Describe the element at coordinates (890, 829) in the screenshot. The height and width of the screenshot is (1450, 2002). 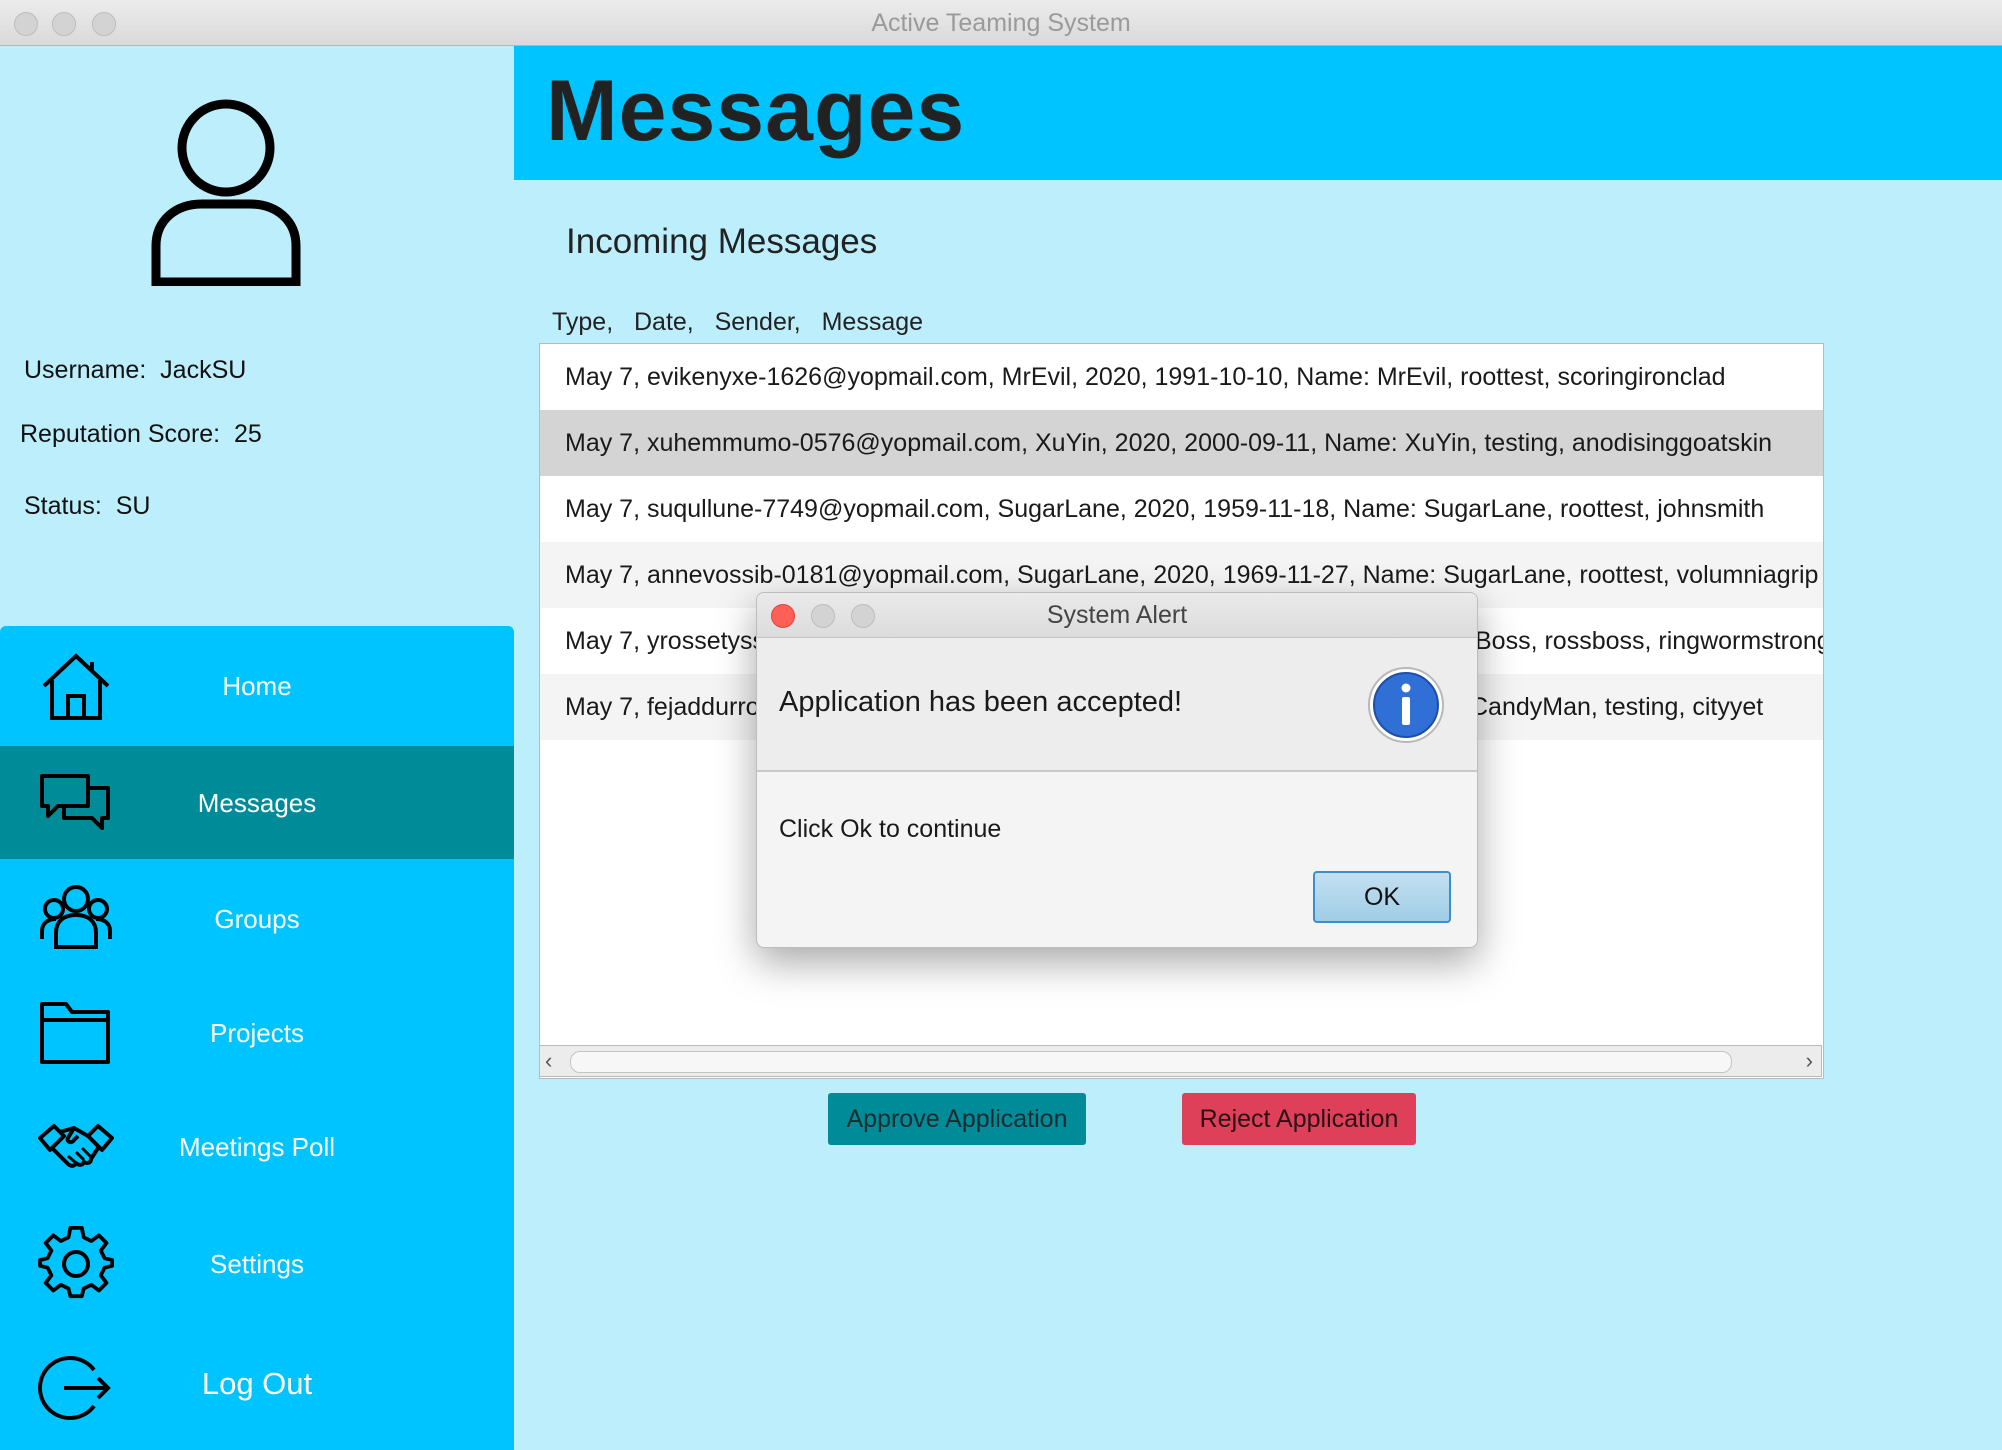
I see `dialog-content-text: Click Ok to continue` at that location.